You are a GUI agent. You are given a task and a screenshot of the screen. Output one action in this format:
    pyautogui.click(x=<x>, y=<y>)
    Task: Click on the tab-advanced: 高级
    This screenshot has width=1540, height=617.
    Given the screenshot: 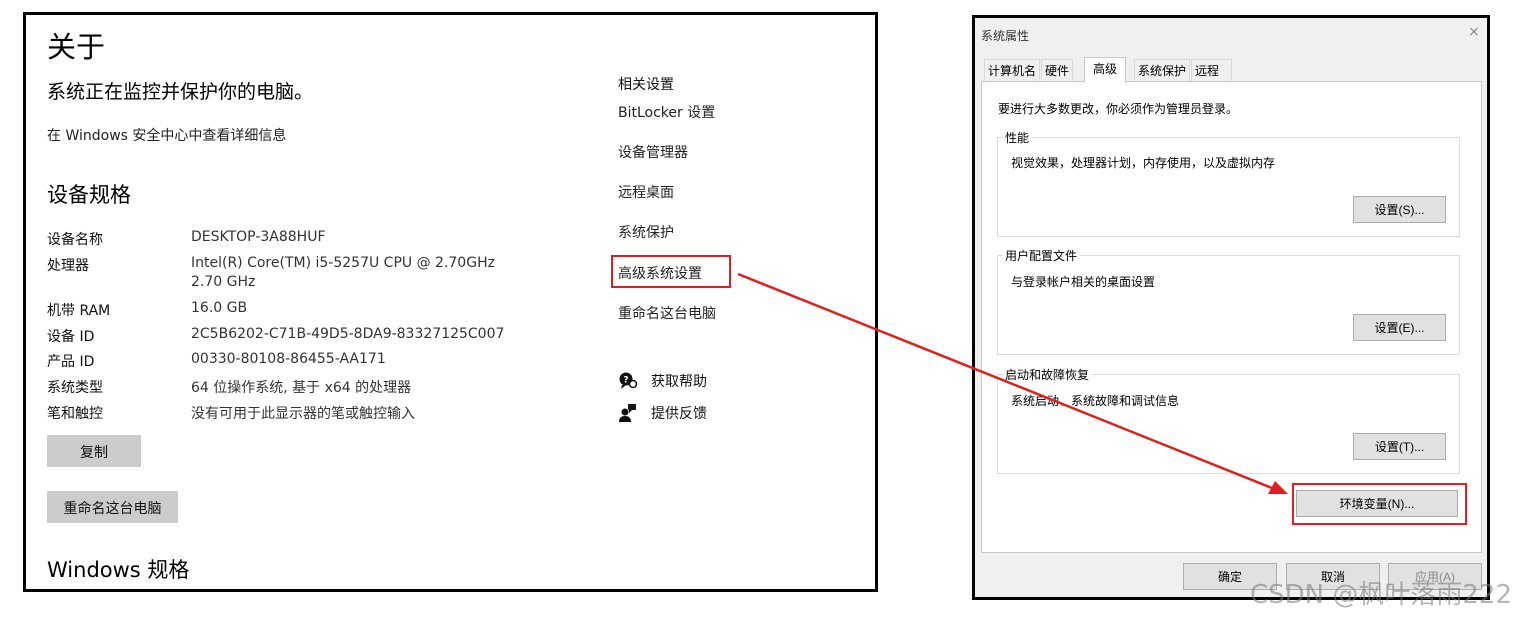 What is the action you would take?
    pyautogui.click(x=1105, y=70)
    